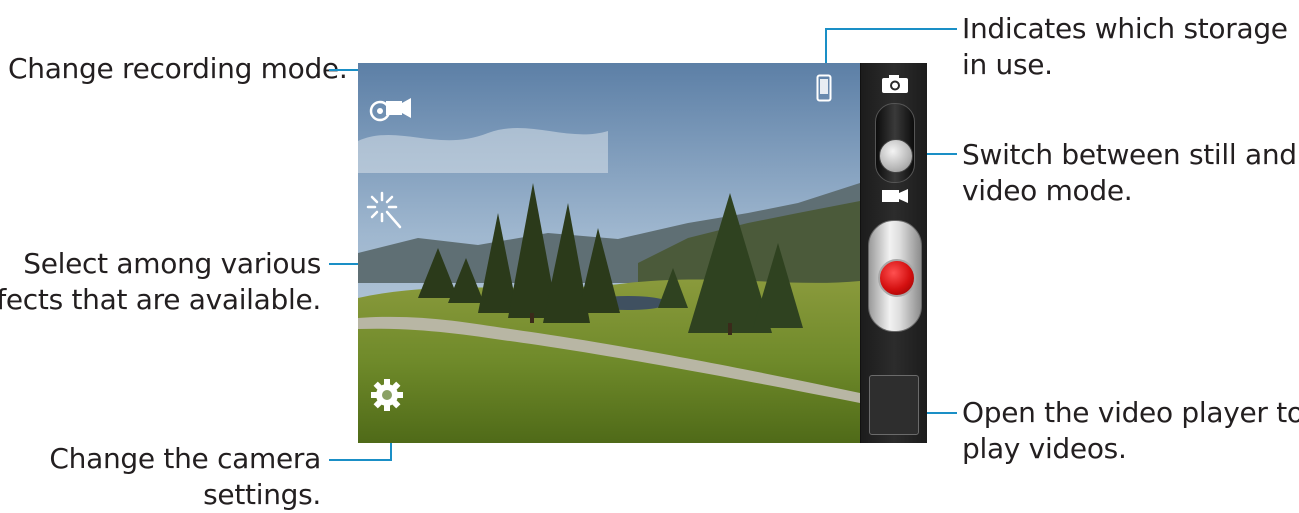  I want to click on record-button, so click(895, 276).